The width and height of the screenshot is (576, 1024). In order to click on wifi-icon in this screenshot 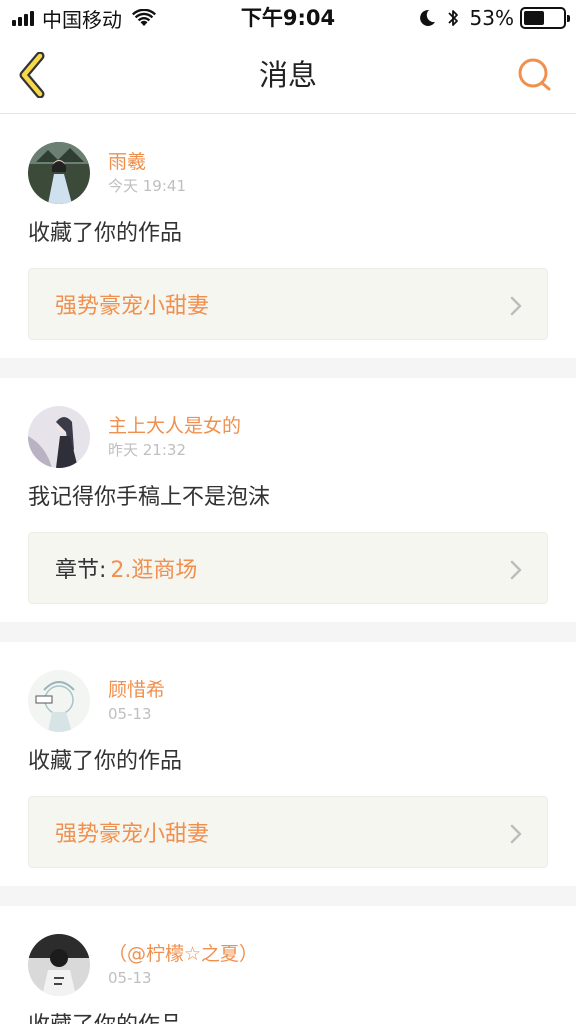, I will do `click(144, 17)`.